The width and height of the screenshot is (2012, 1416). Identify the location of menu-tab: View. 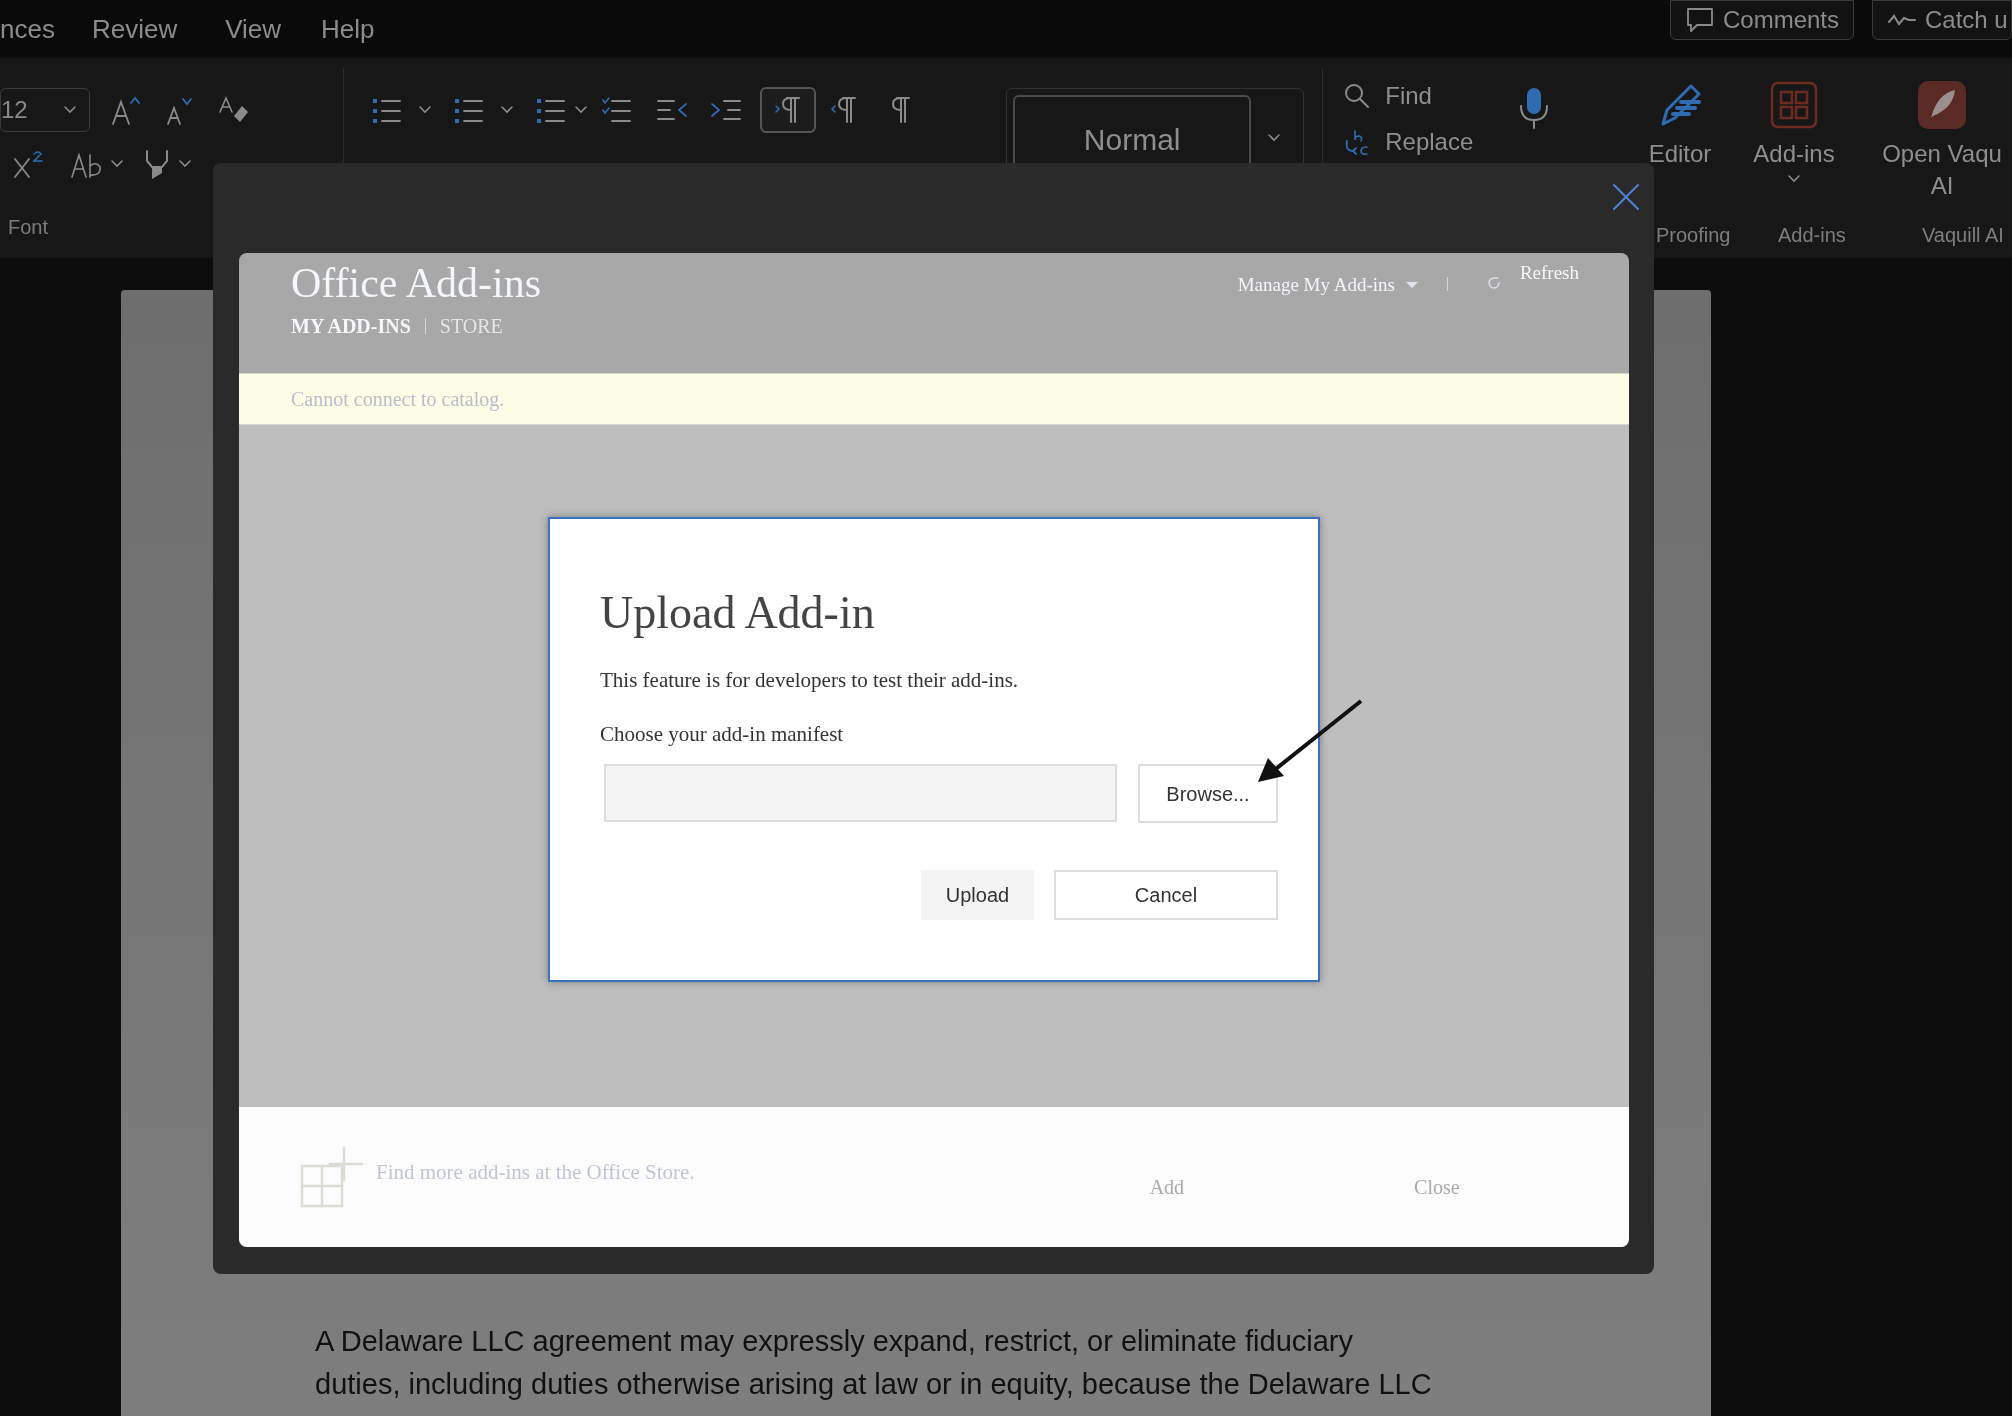
(253, 29).